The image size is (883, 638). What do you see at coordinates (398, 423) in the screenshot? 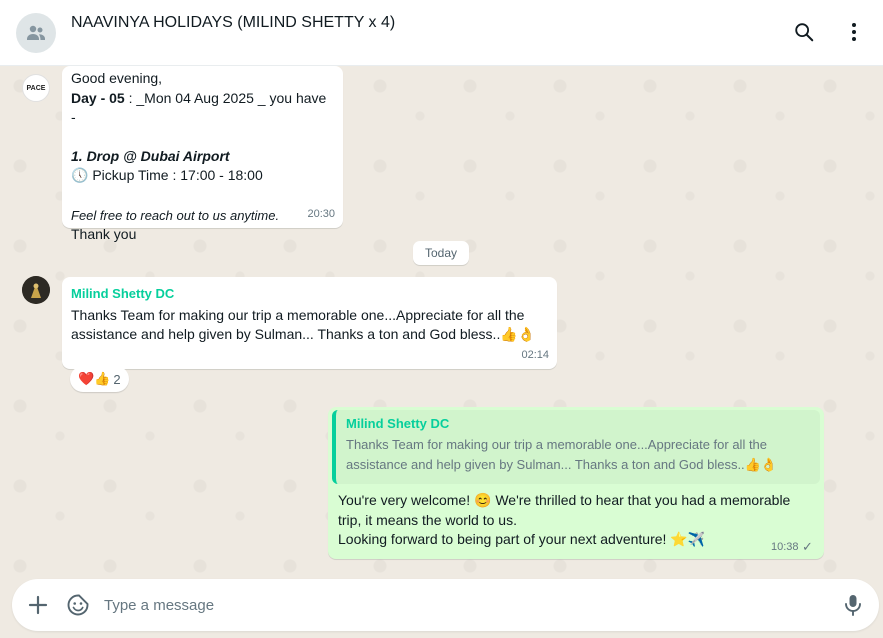
I see `quoted-sender: Milind Shetty DC` at bounding box center [398, 423].